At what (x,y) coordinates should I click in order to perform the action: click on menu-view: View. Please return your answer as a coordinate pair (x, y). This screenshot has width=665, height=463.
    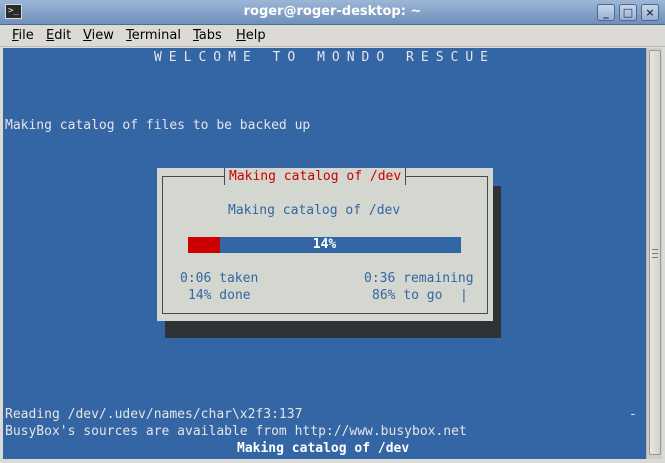
    Looking at the image, I should click on (98, 35).